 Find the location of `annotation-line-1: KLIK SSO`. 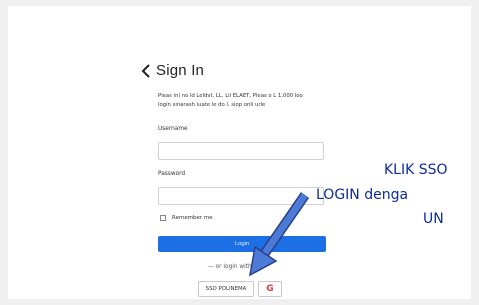

annotation-line-1: KLIK SSO is located at coordinates (416, 170).